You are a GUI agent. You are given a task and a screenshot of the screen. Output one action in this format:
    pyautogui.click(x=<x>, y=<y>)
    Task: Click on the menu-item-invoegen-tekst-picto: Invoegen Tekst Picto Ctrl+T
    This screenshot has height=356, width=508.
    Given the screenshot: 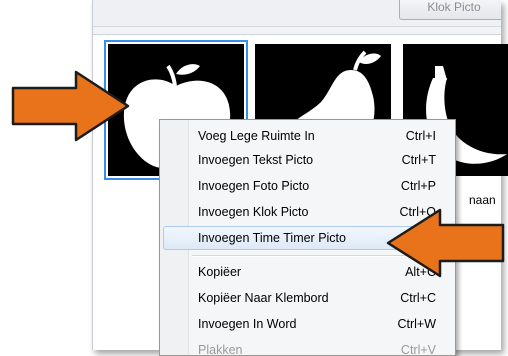 What is the action you would take?
    pyautogui.click(x=307, y=160)
    